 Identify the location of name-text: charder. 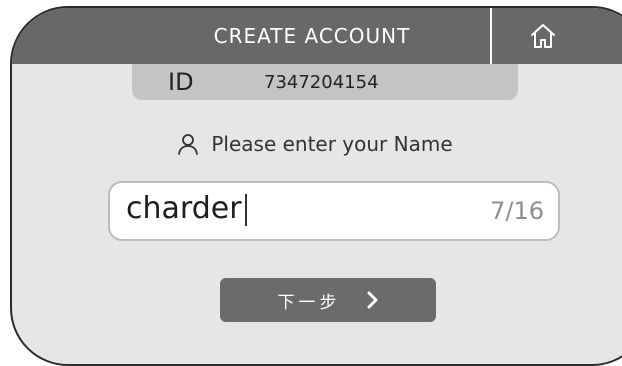
(184, 208).